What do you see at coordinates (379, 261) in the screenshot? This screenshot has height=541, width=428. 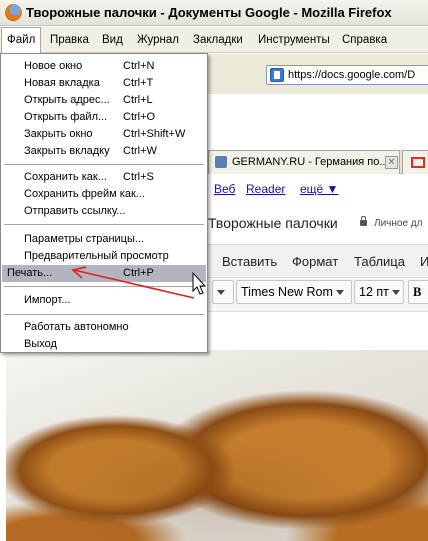 I see `doc-menu-table: Таблица` at bounding box center [379, 261].